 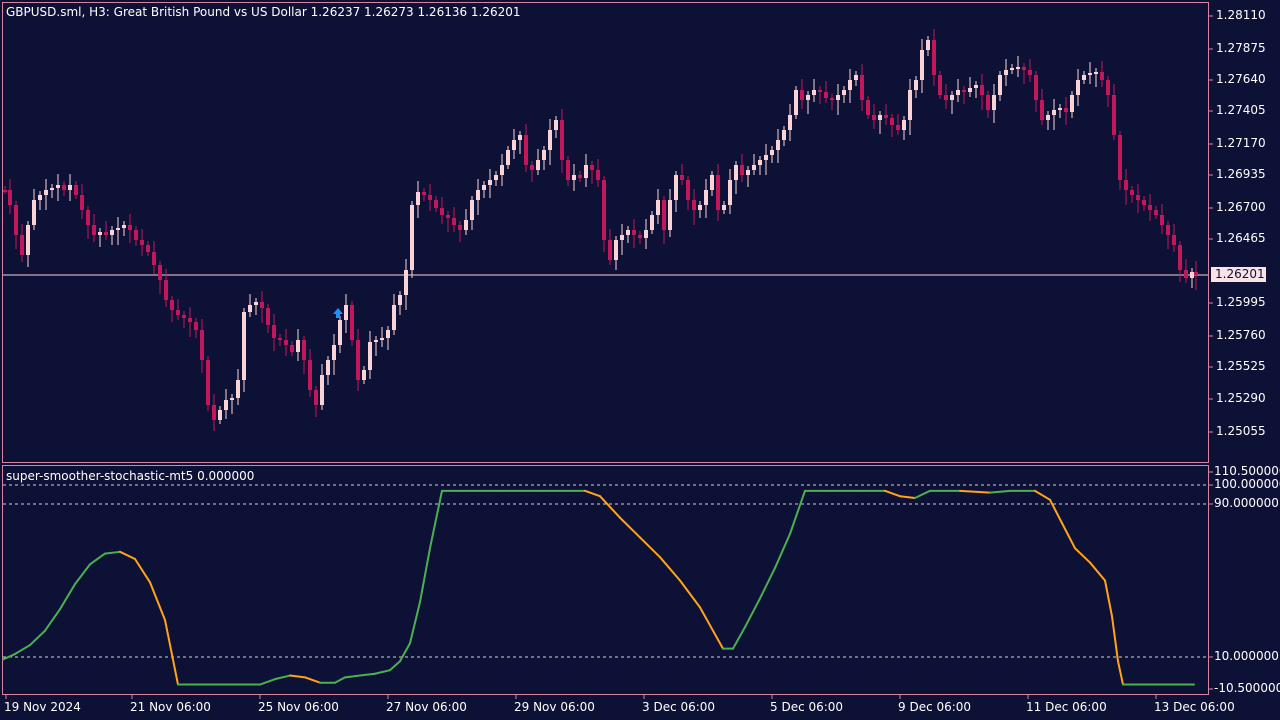 I want to click on time-axis-label: 29 Nov 06:00, so click(x=554, y=707).